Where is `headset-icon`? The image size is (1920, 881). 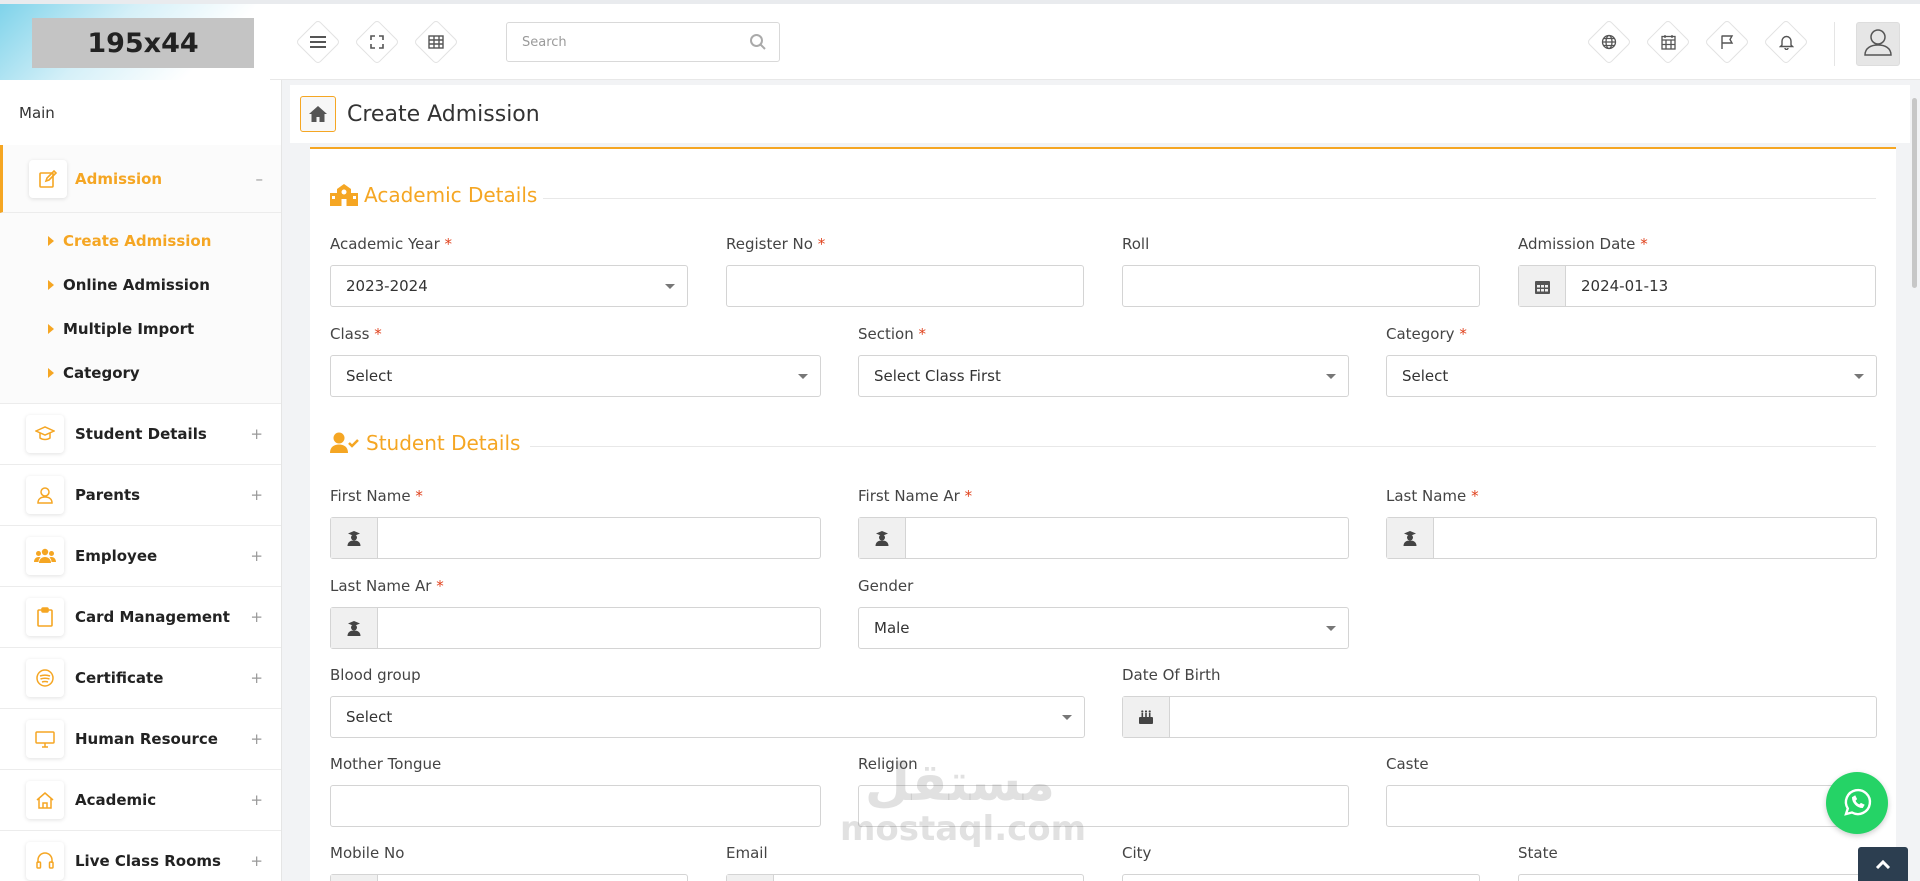
headset-icon is located at coordinates (45, 861).